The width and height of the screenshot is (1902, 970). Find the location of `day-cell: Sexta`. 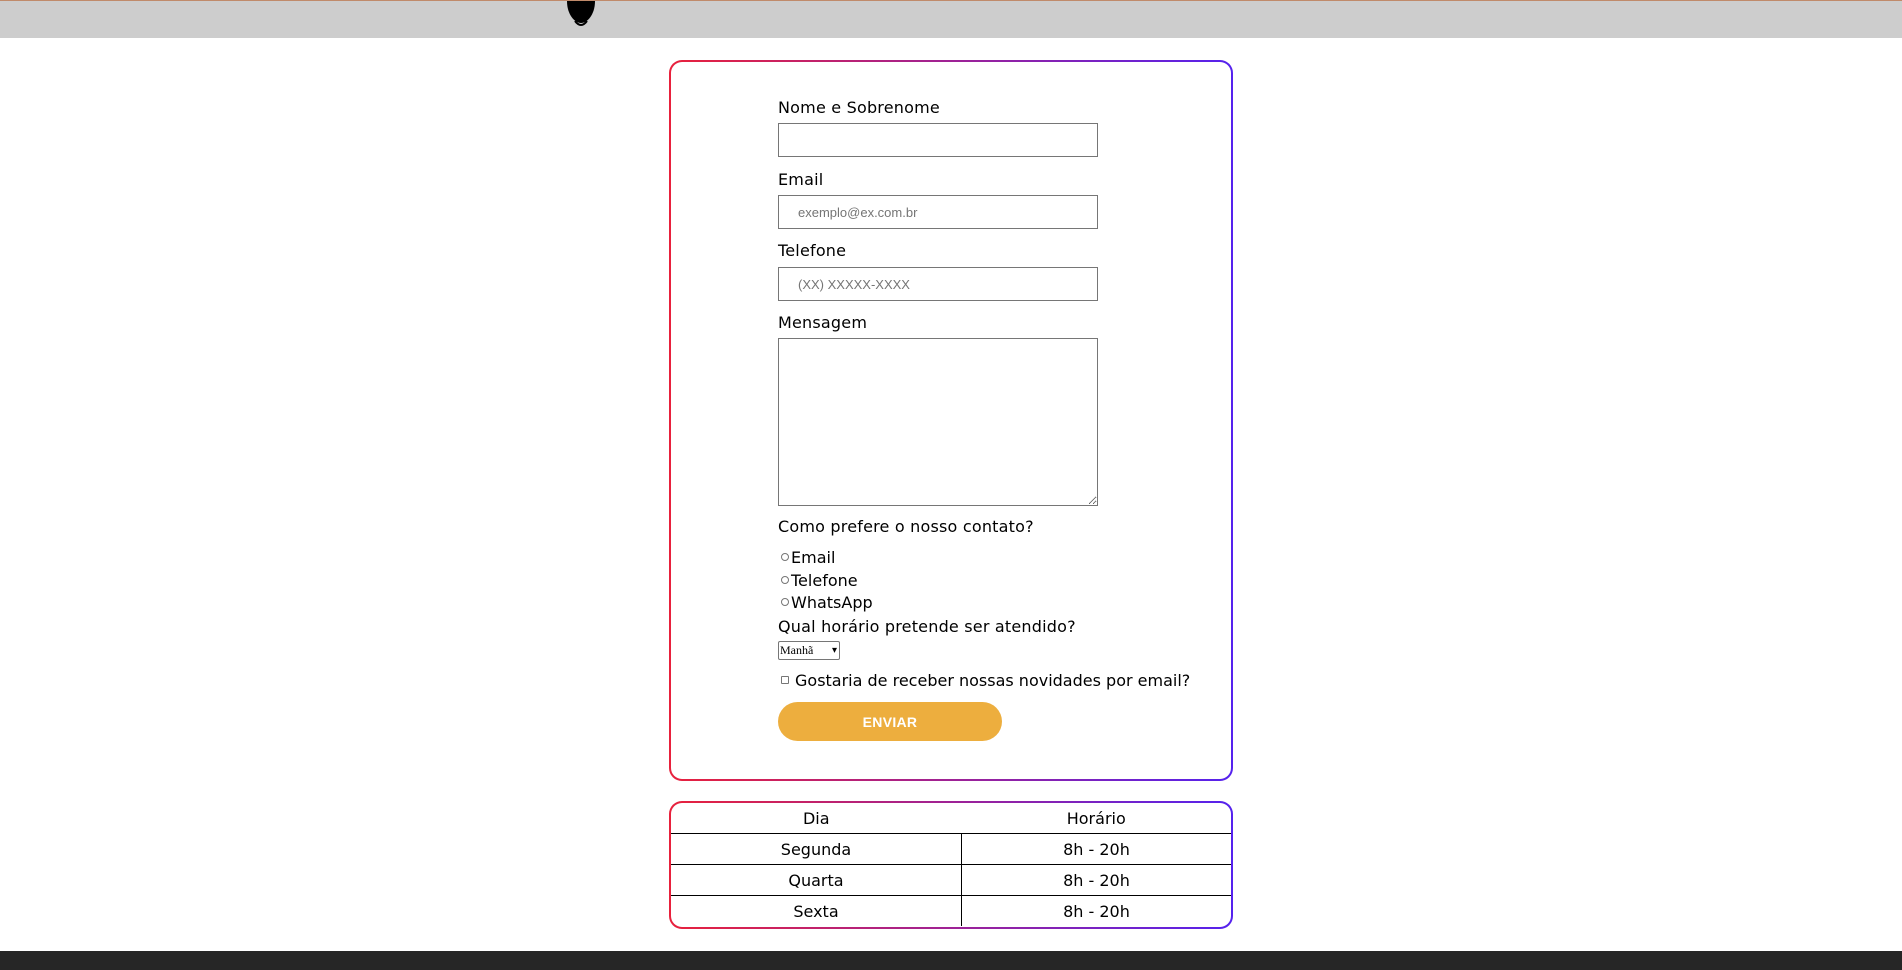

day-cell: Sexta is located at coordinates (816, 910).